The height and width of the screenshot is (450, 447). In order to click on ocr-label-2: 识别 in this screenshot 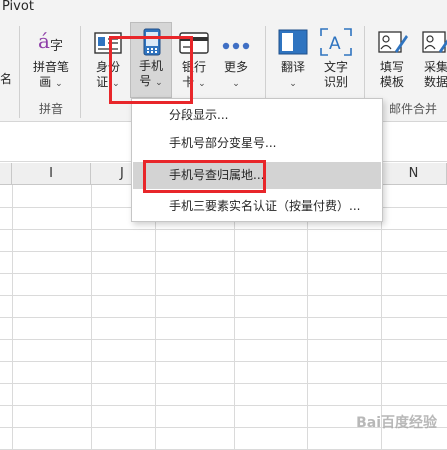, I will do `click(335, 82)`.